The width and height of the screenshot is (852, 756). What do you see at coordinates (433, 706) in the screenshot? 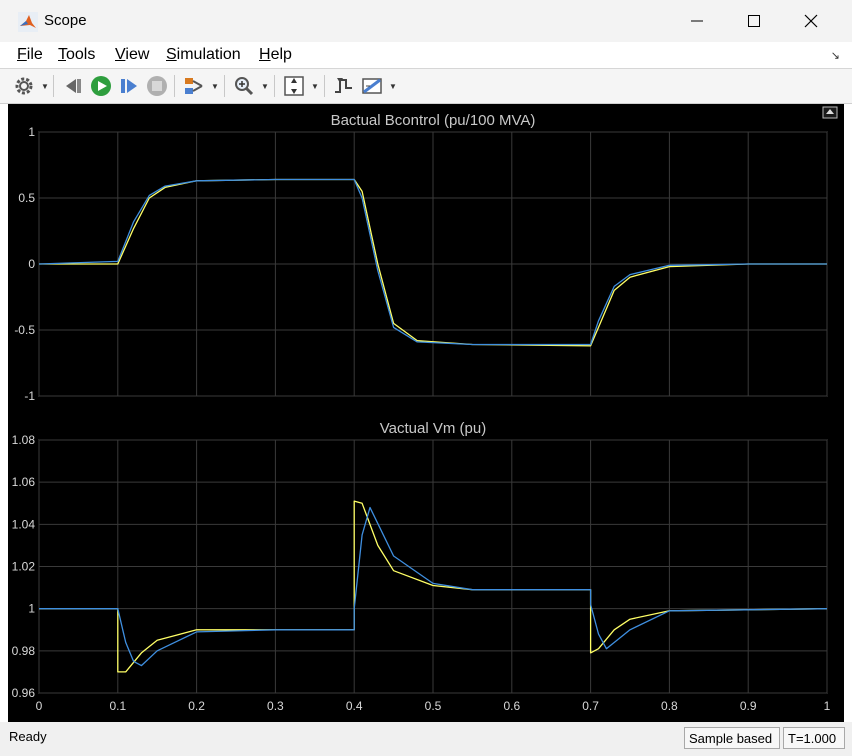
I see `x-tick-label: 0.5` at bounding box center [433, 706].